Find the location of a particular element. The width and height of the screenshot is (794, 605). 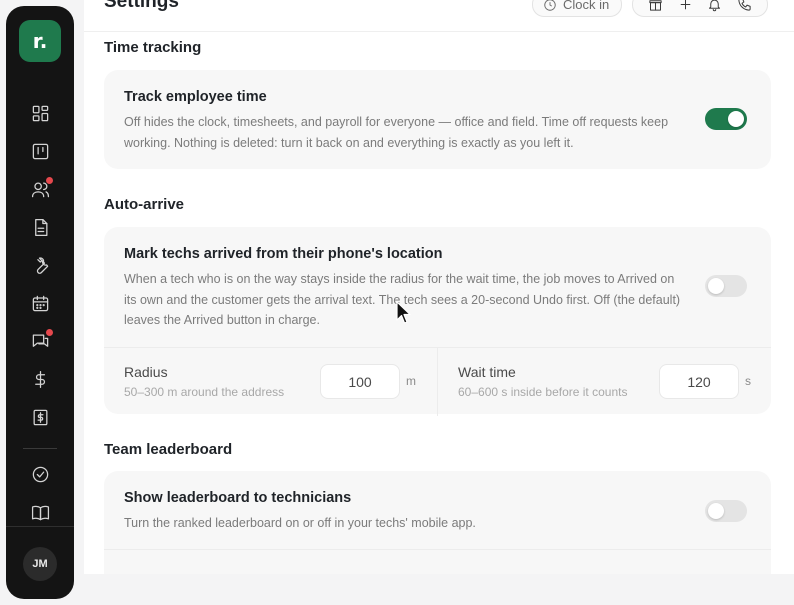

phone-icon is located at coordinates (744, 6).